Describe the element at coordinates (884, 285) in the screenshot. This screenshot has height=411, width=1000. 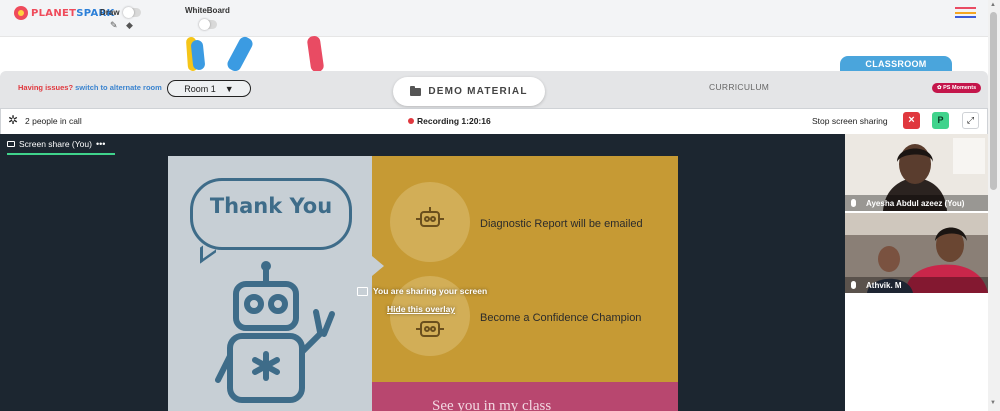
I see `participant-name: Athvik. M` at that location.